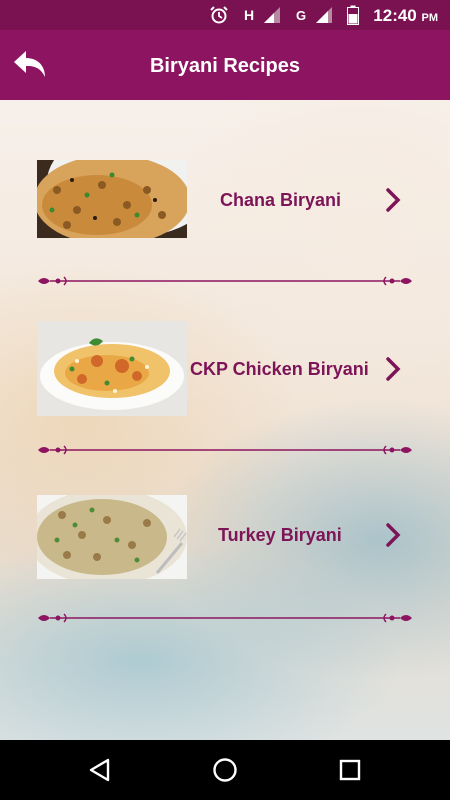 The width and height of the screenshot is (450, 800). I want to click on network-h-label: H, so click(249, 15).